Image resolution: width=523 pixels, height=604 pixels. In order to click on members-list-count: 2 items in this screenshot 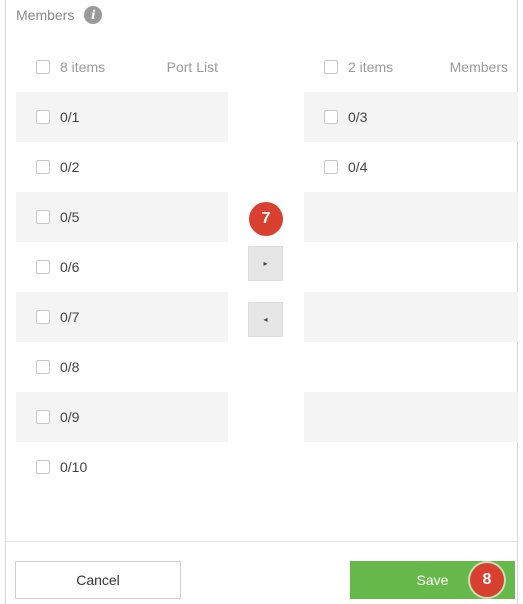, I will do `click(371, 67)`.